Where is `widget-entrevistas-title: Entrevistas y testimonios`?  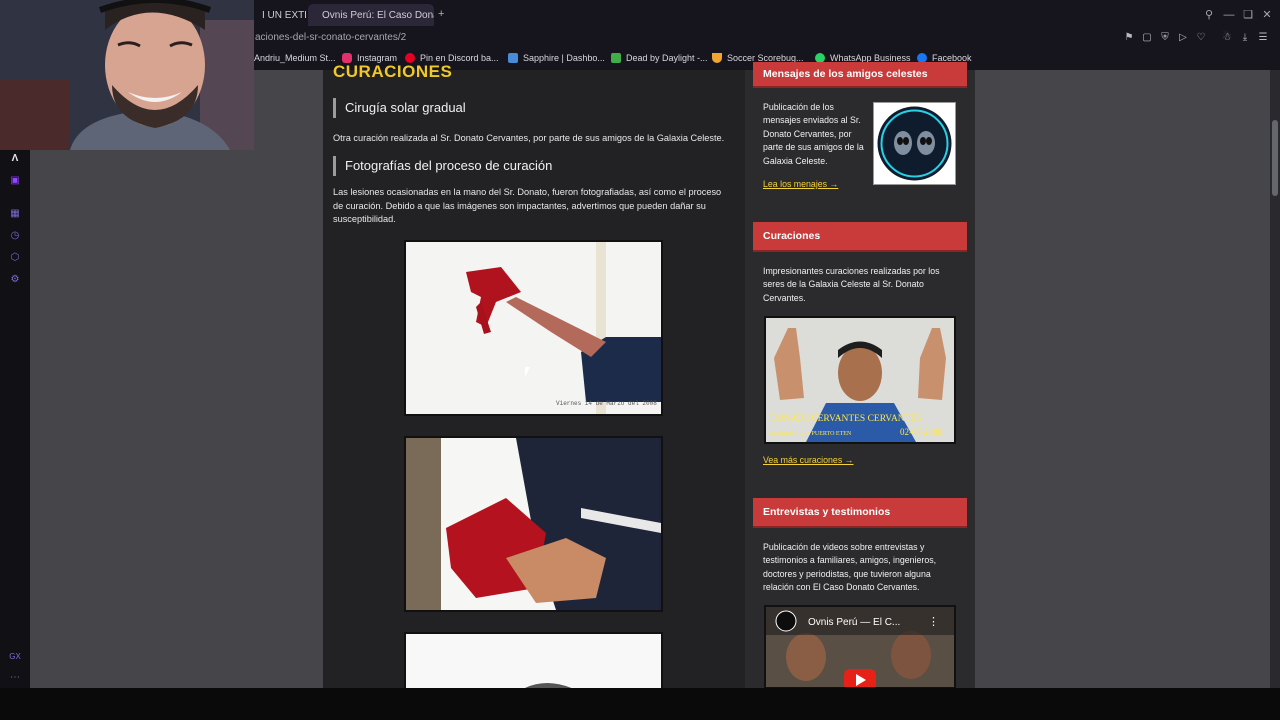
widget-entrevistas-title: Entrevistas y testimonios is located at coordinates (860, 513).